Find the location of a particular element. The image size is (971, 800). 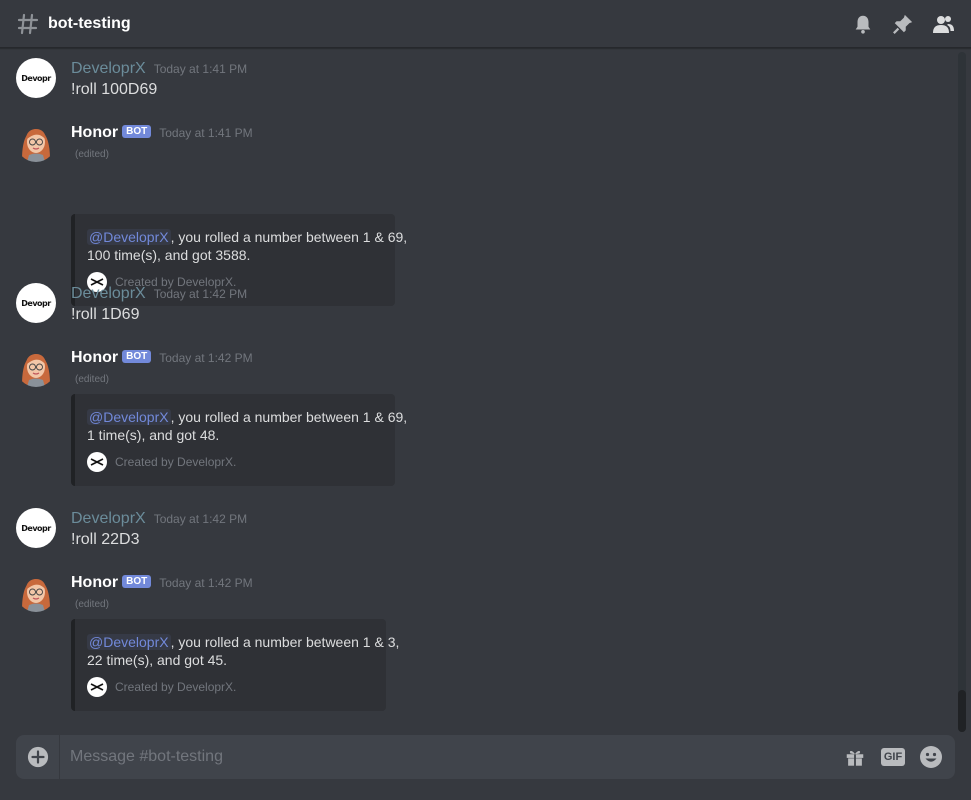

message-content: !roll 1D69 is located at coordinates (105, 314).